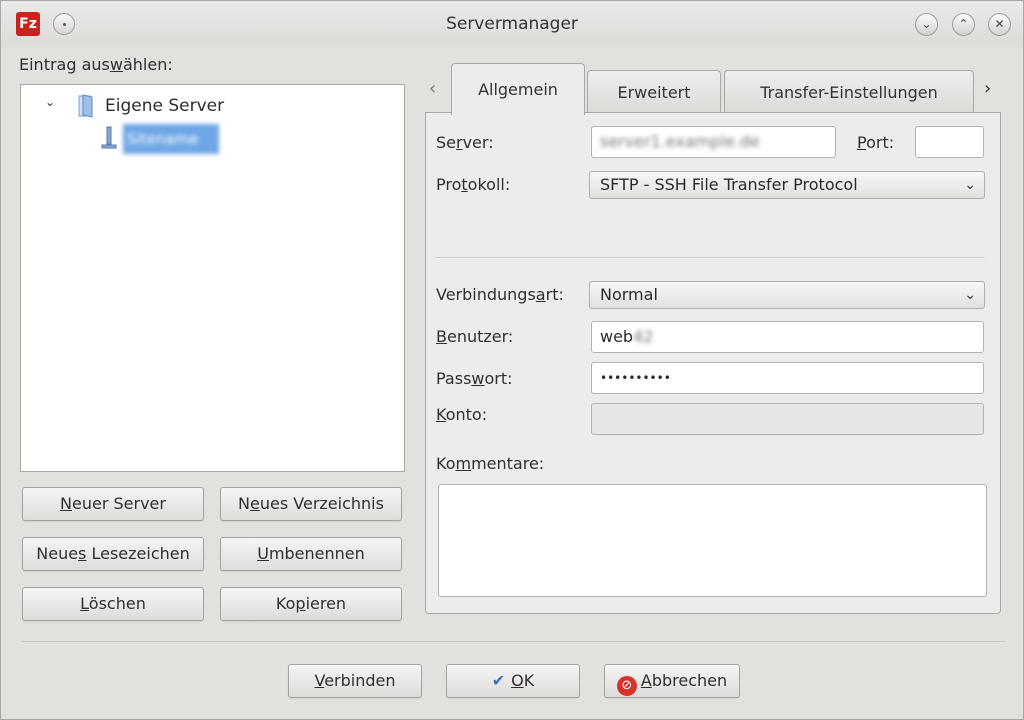 The height and width of the screenshot is (720, 1024). What do you see at coordinates (787, 337) in the screenshot?
I see `user-input: web42` at bounding box center [787, 337].